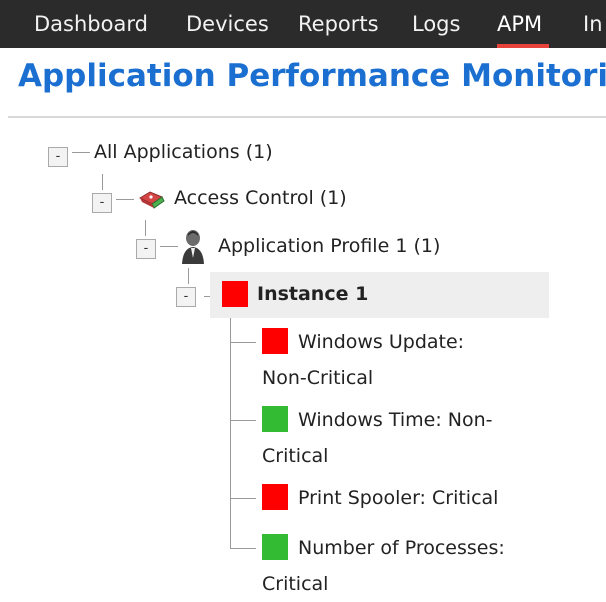 This screenshot has width=606, height=602. Describe the element at coordinates (312, 76) in the screenshot. I see `page-title: Application Performance Monitori` at that location.